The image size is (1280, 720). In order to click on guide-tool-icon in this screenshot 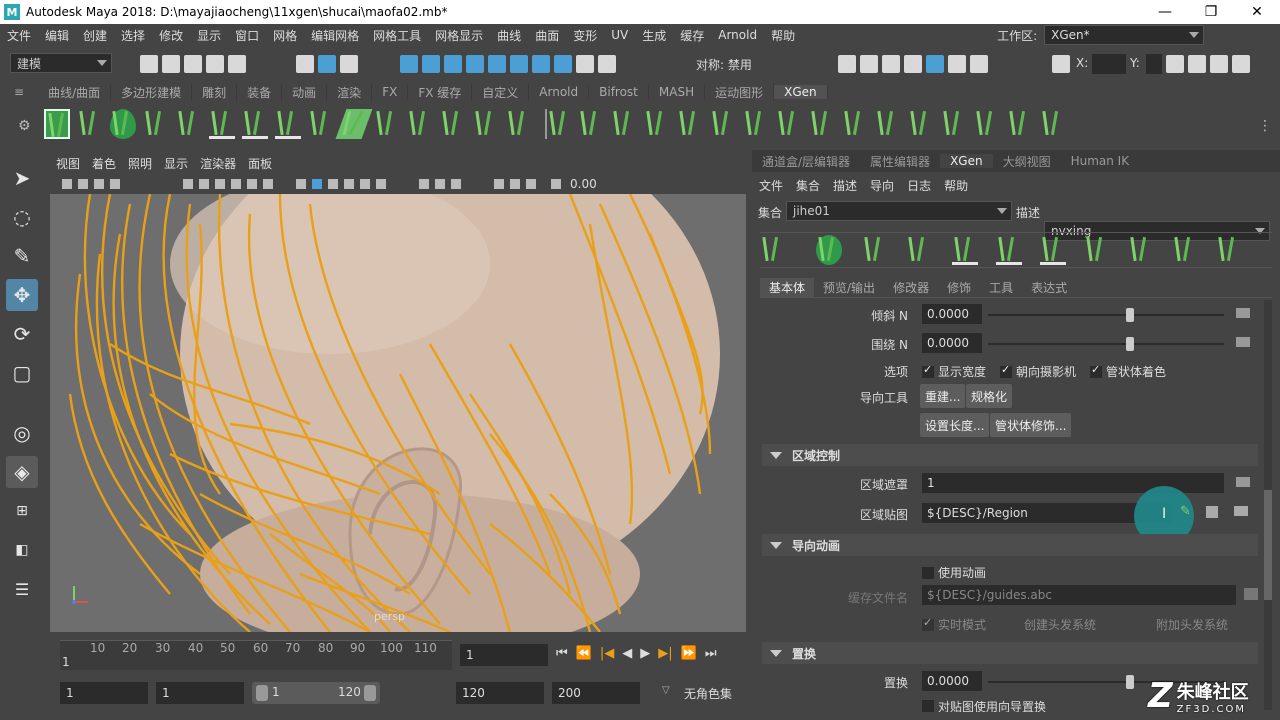, I will do `click(222, 124)`.